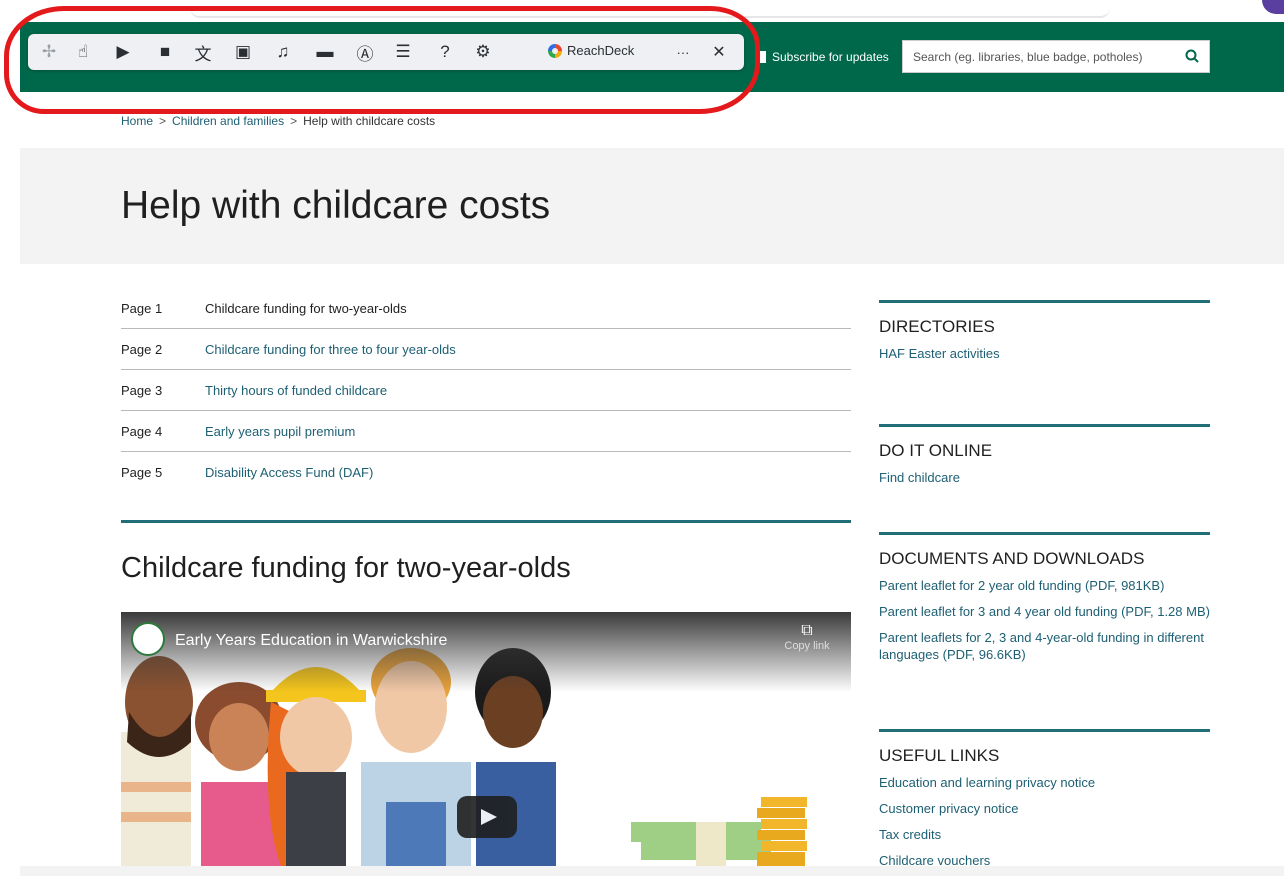  Describe the element at coordinates (289, 472) in the screenshot. I see `page-link: Disability Access Fund (DAF)` at that location.